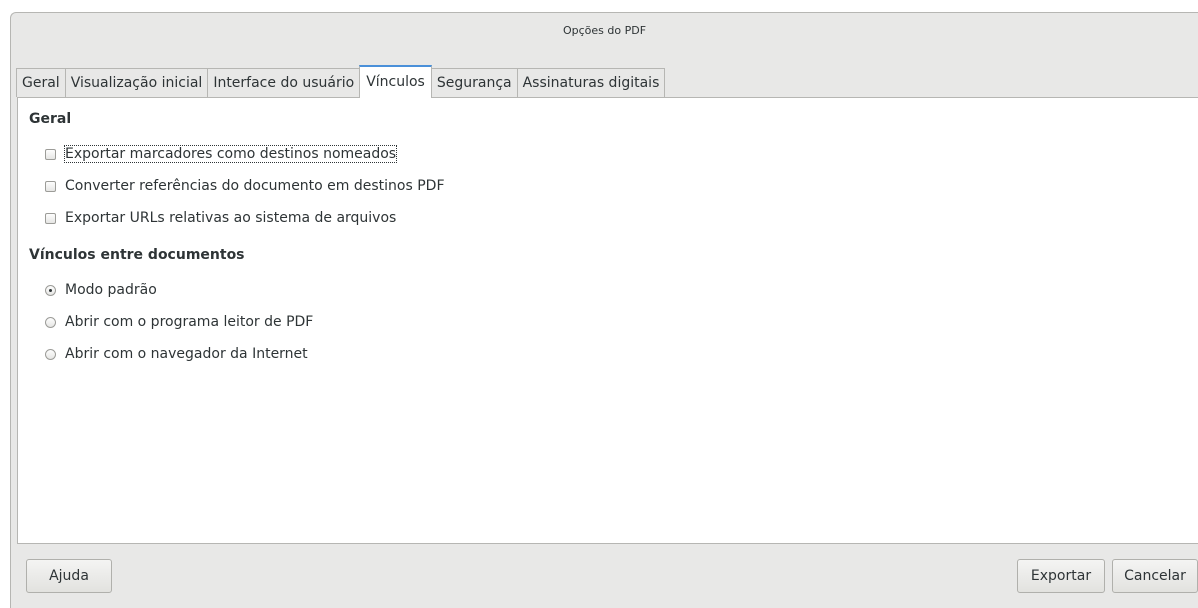 The height and width of the screenshot is (608, 1198). I want to click on dialog-title: Opções do PDF, so click(604, 30).